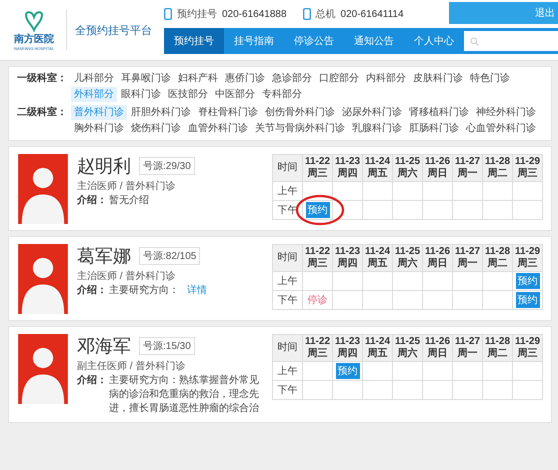  Describe the element at coordinates (501, 128) in the screenshot. I see `department-option: 心血管外科门诊` at that location.